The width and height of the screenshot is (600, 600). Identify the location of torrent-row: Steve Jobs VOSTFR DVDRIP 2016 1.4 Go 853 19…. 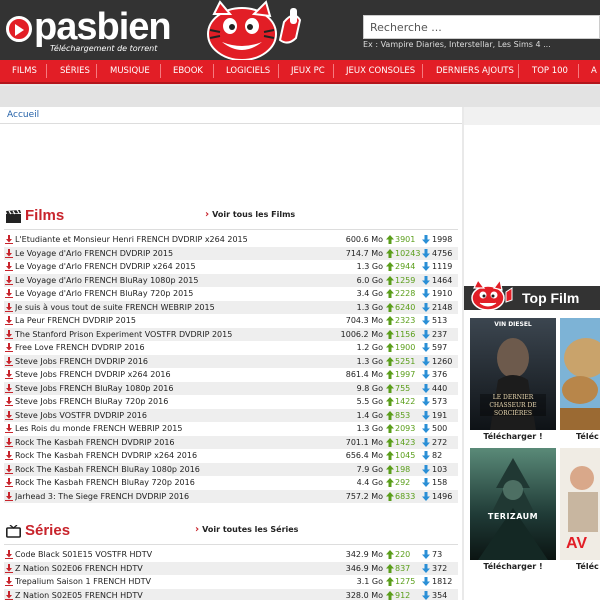
(231, 415).